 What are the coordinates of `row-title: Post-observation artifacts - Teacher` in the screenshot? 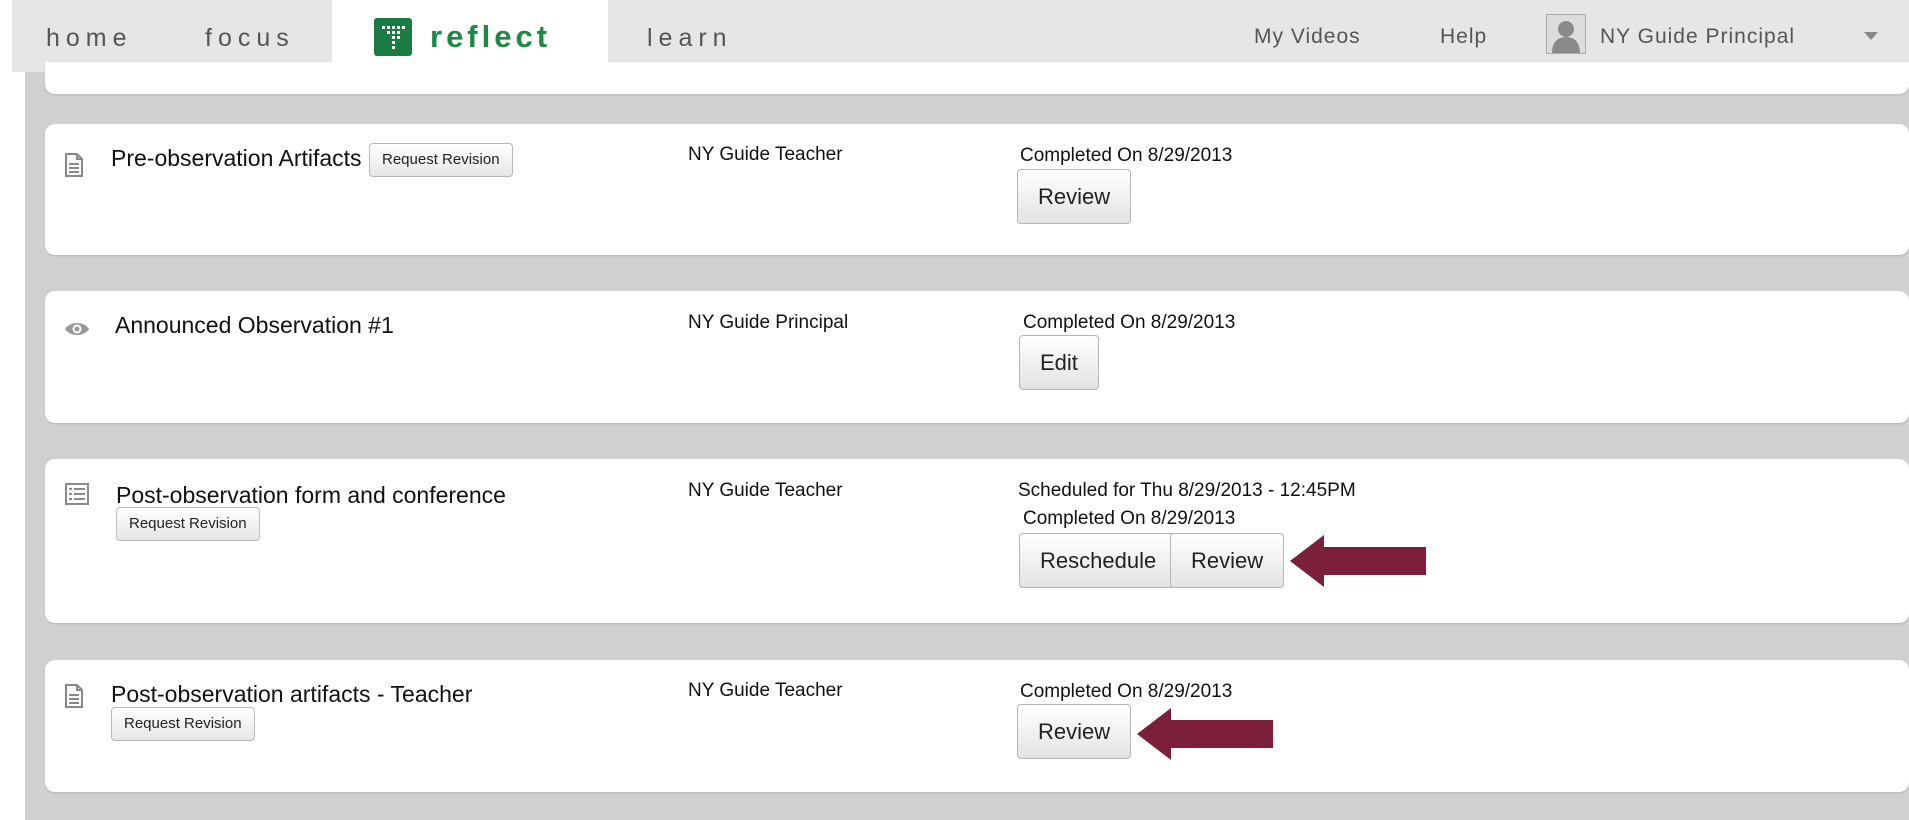 It's located at (292, 694).